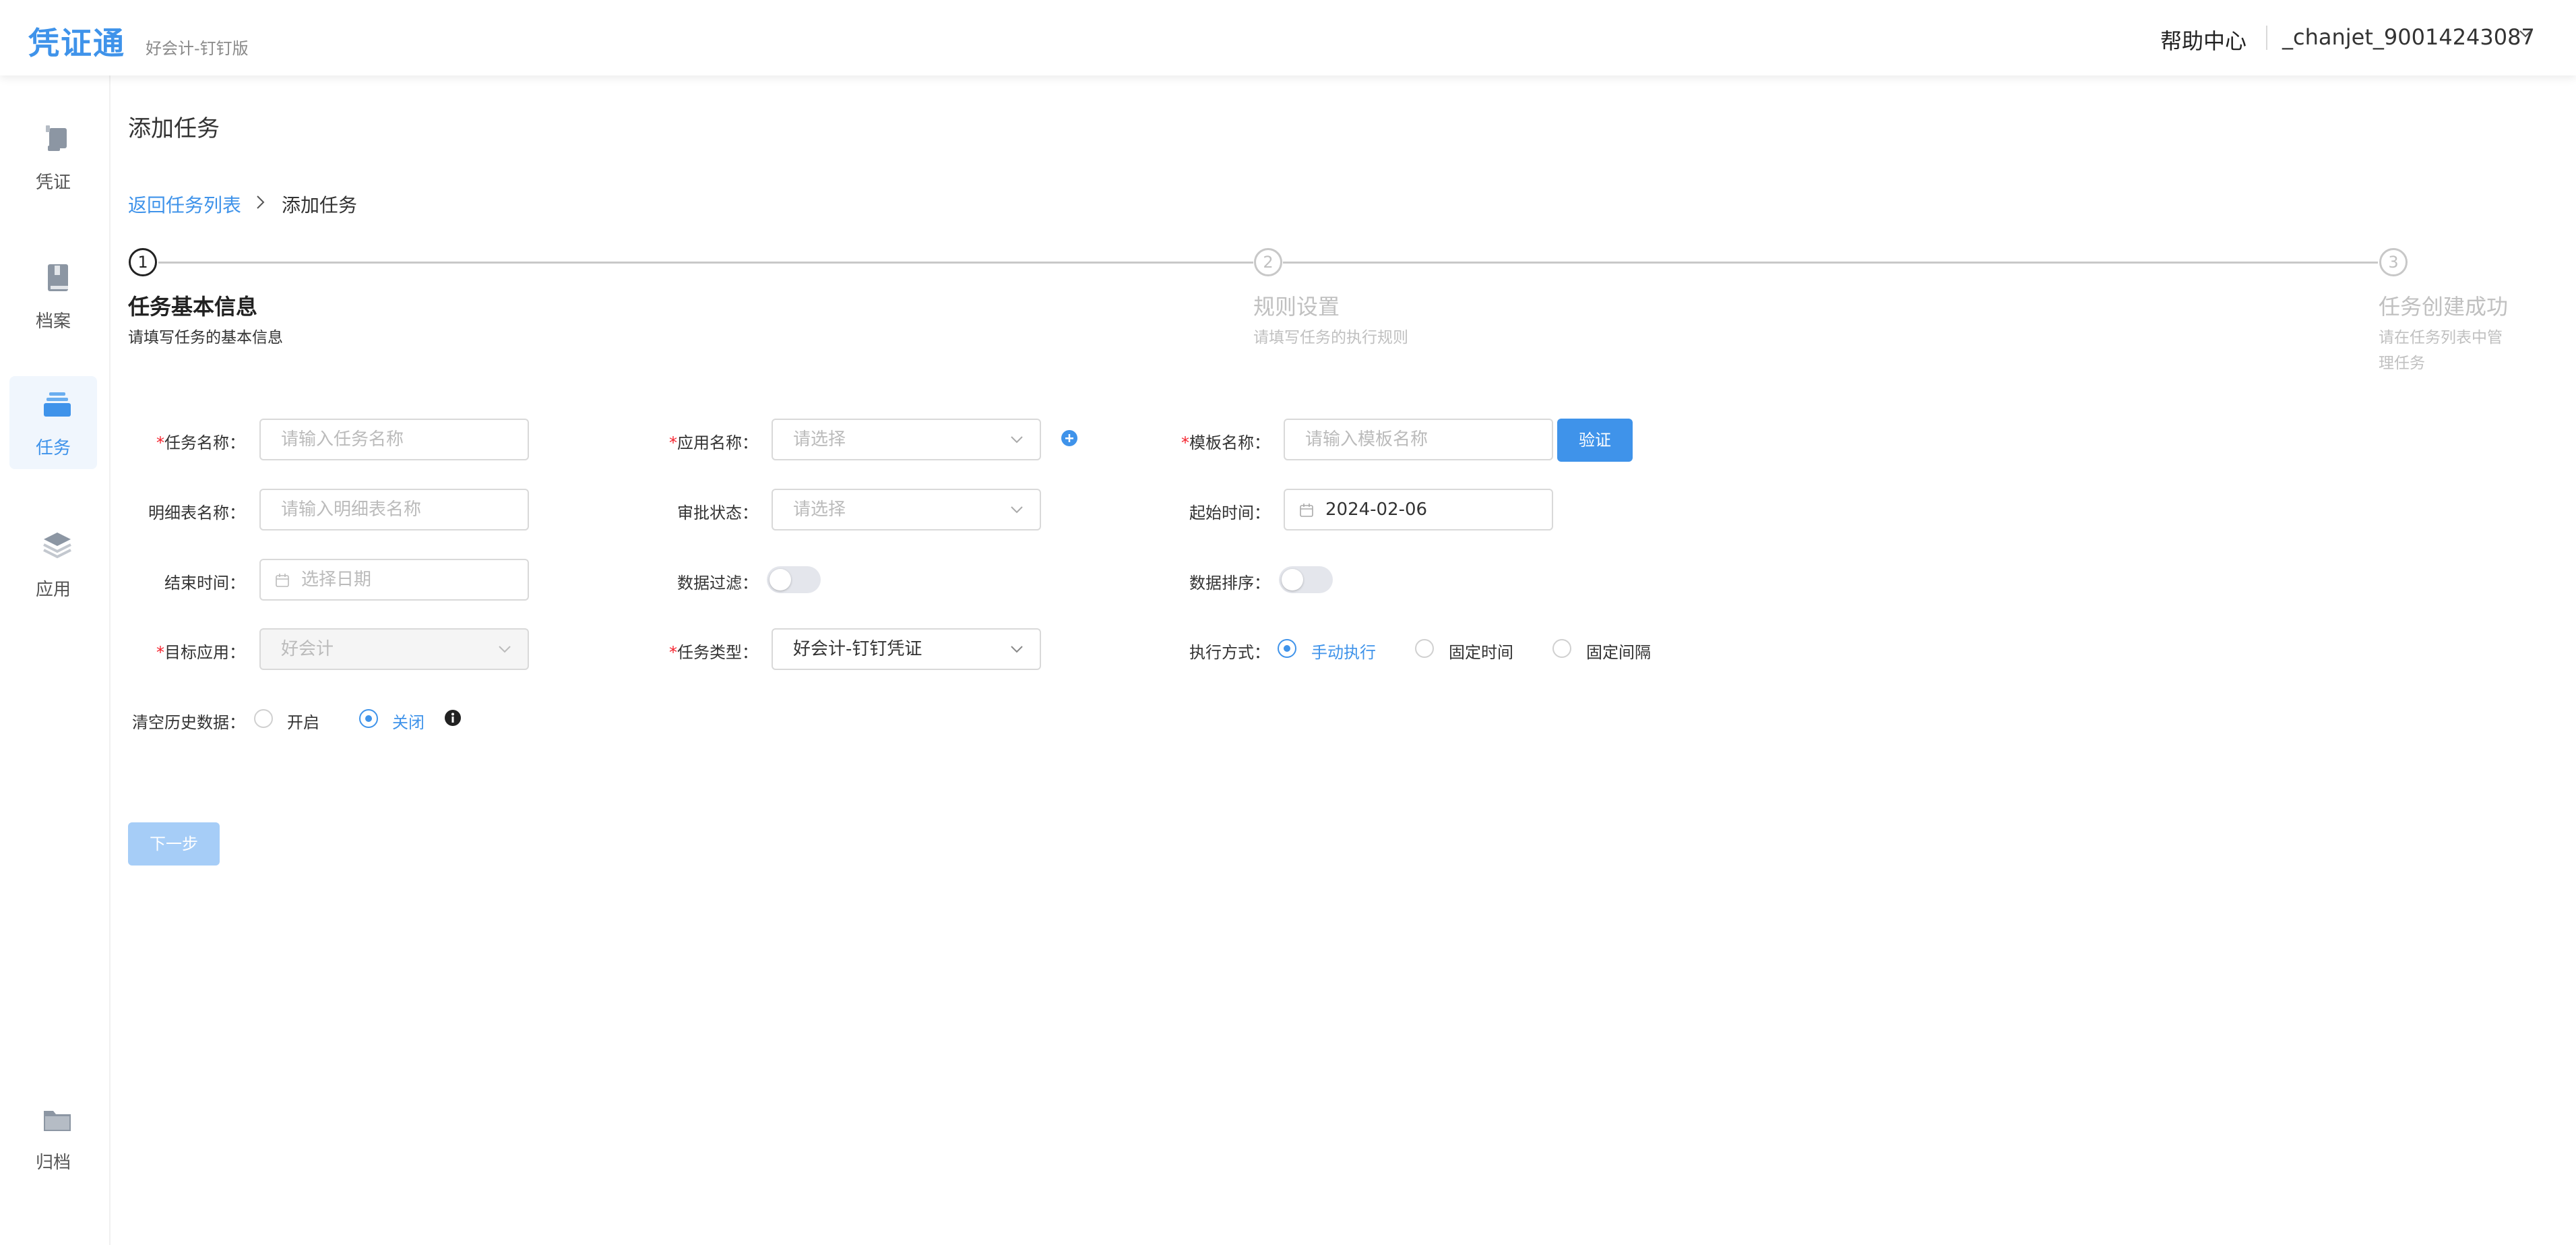 Image resolution: width=2576 pixels, height=1245 pixels. Describe the element at coordinates (1595, 440) in the screenshot. I see `verify-button: 验证` at that location.